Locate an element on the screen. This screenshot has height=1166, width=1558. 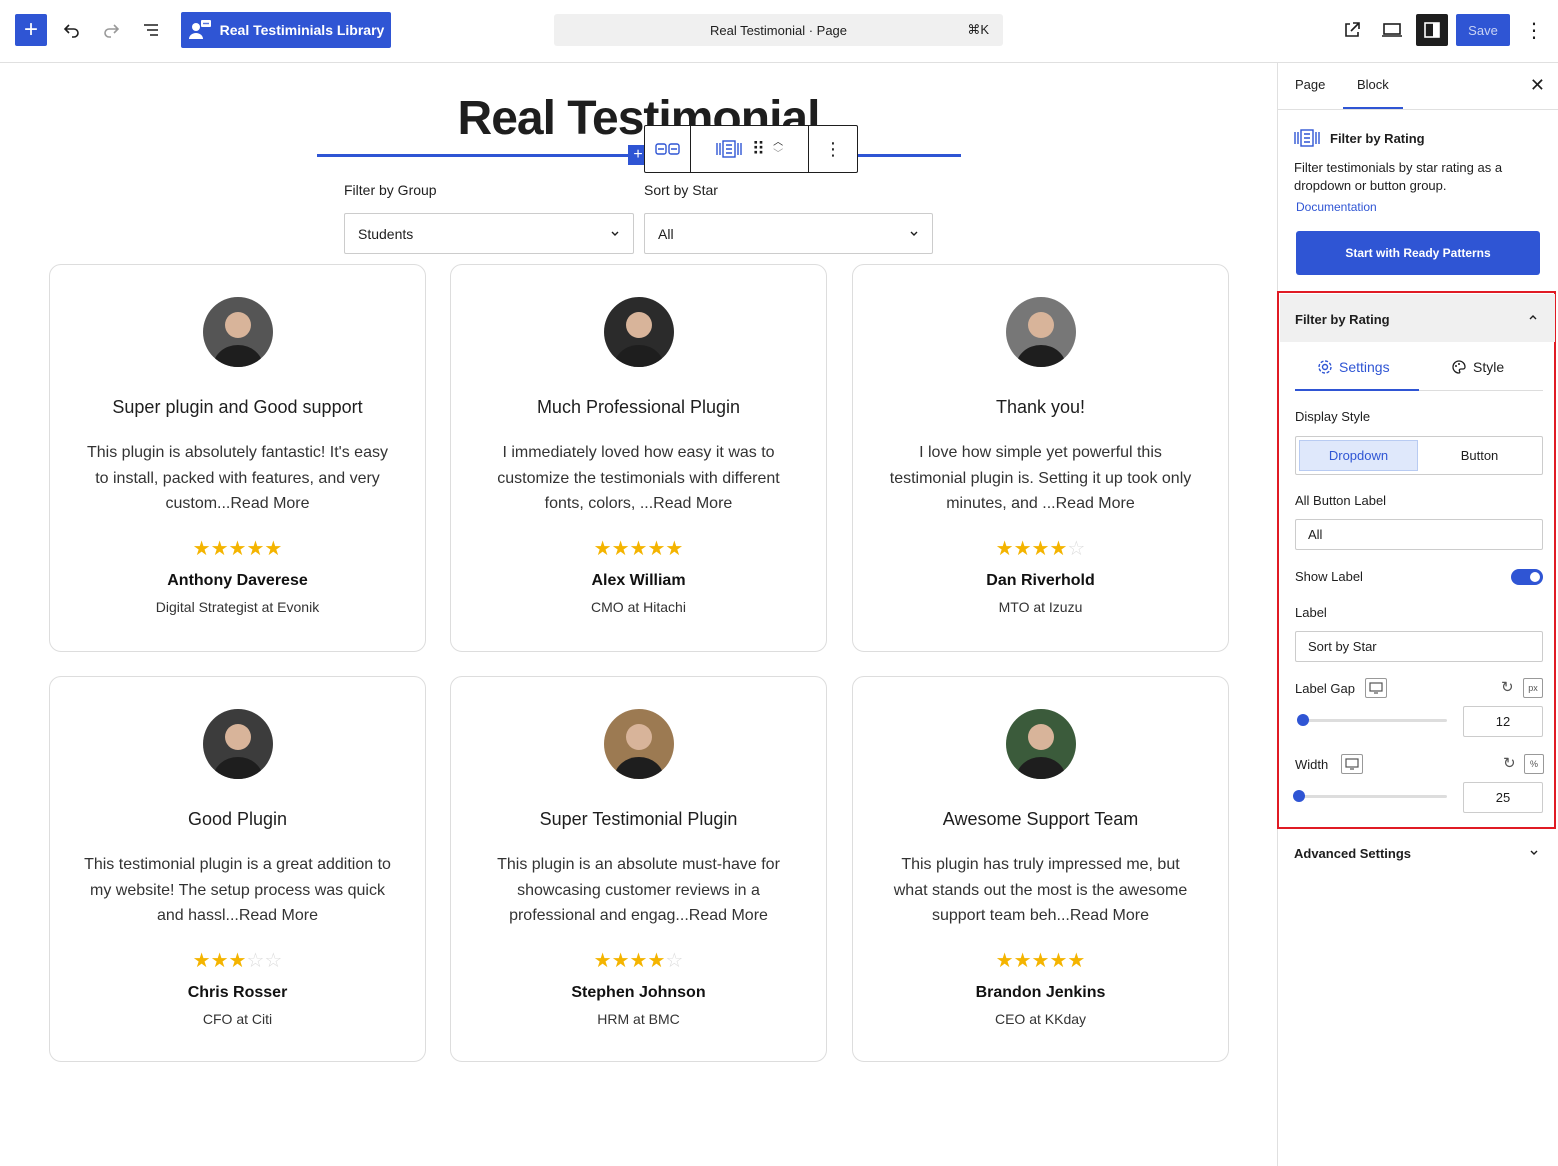
redo-button is located at coordinates (111, 30).